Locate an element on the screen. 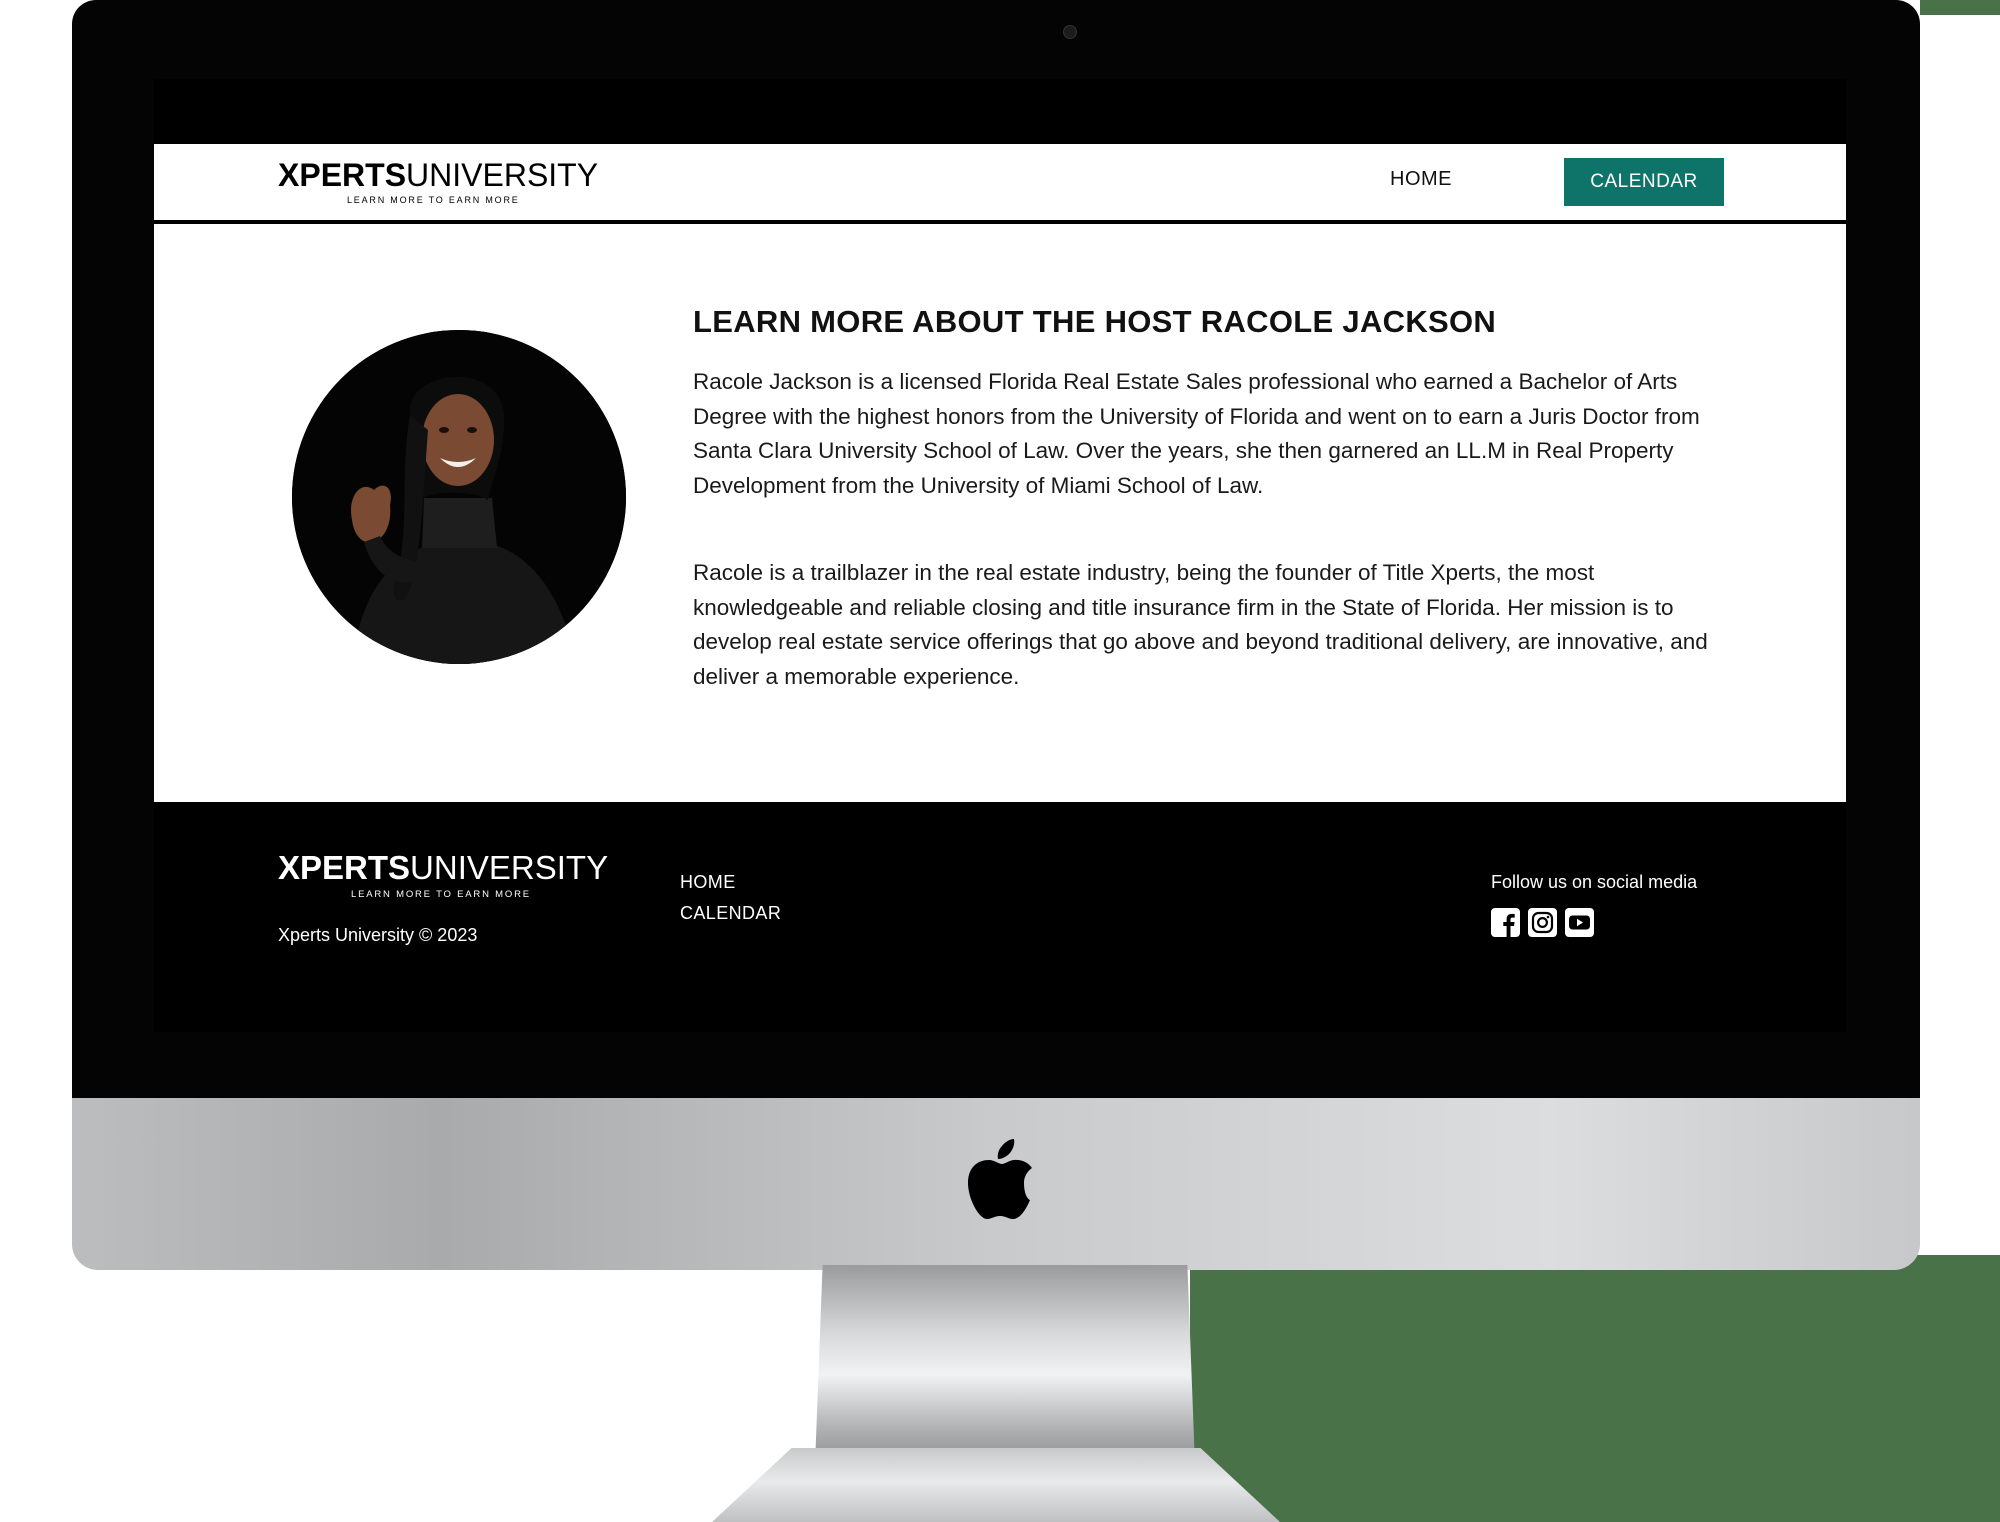 The height and width of the screenshot is (1522, 2000). camera-icon is located at coordinates (1070, 32).